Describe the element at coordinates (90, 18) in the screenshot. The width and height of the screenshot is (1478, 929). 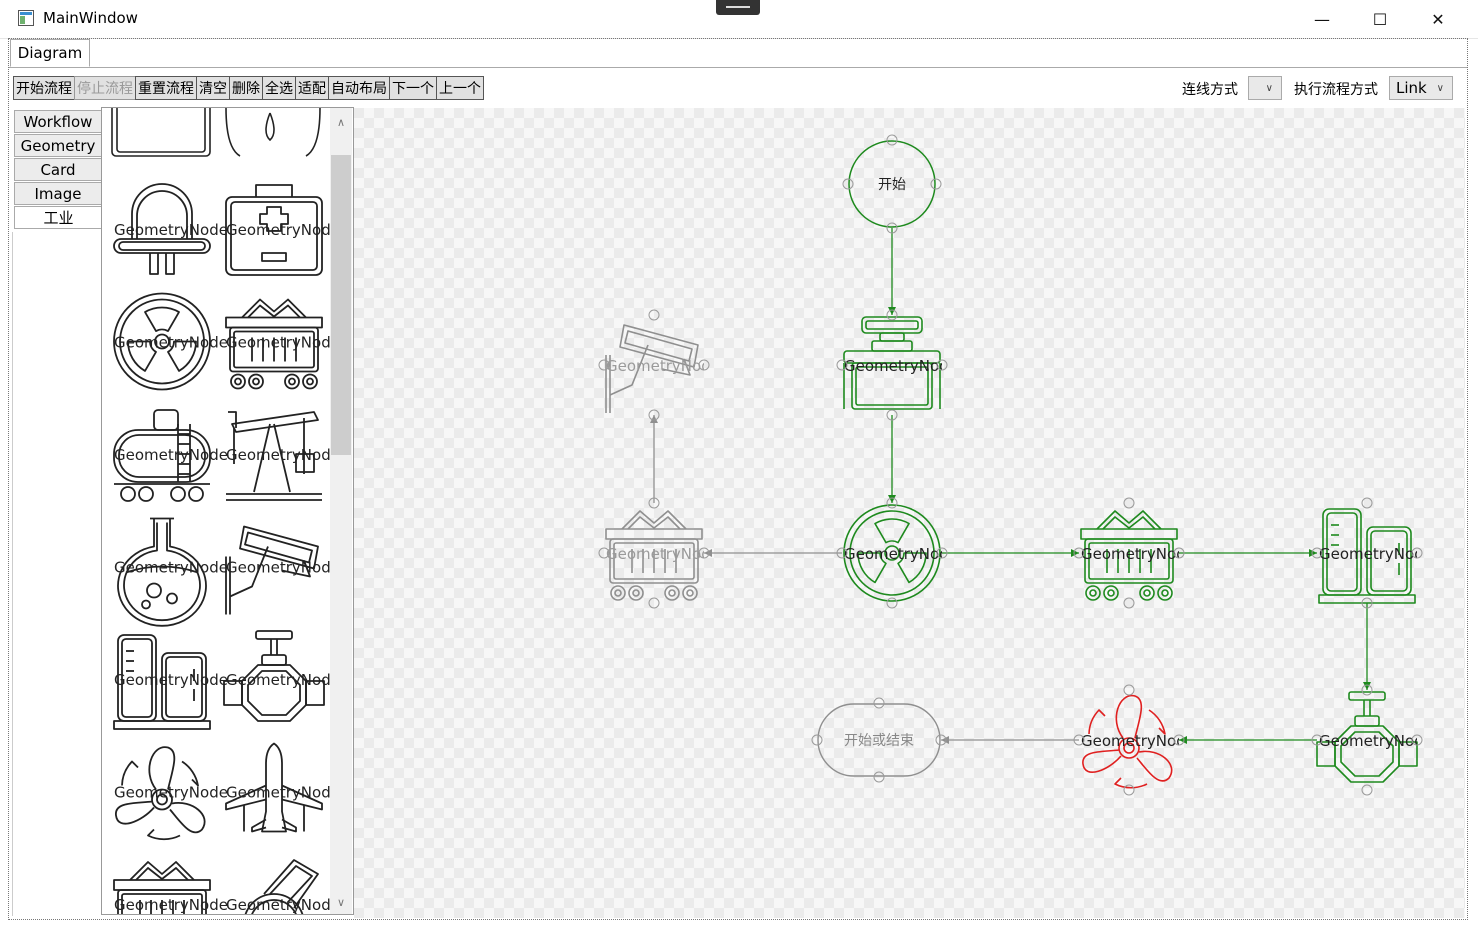
I see `window-title: MainWindow` at that location.